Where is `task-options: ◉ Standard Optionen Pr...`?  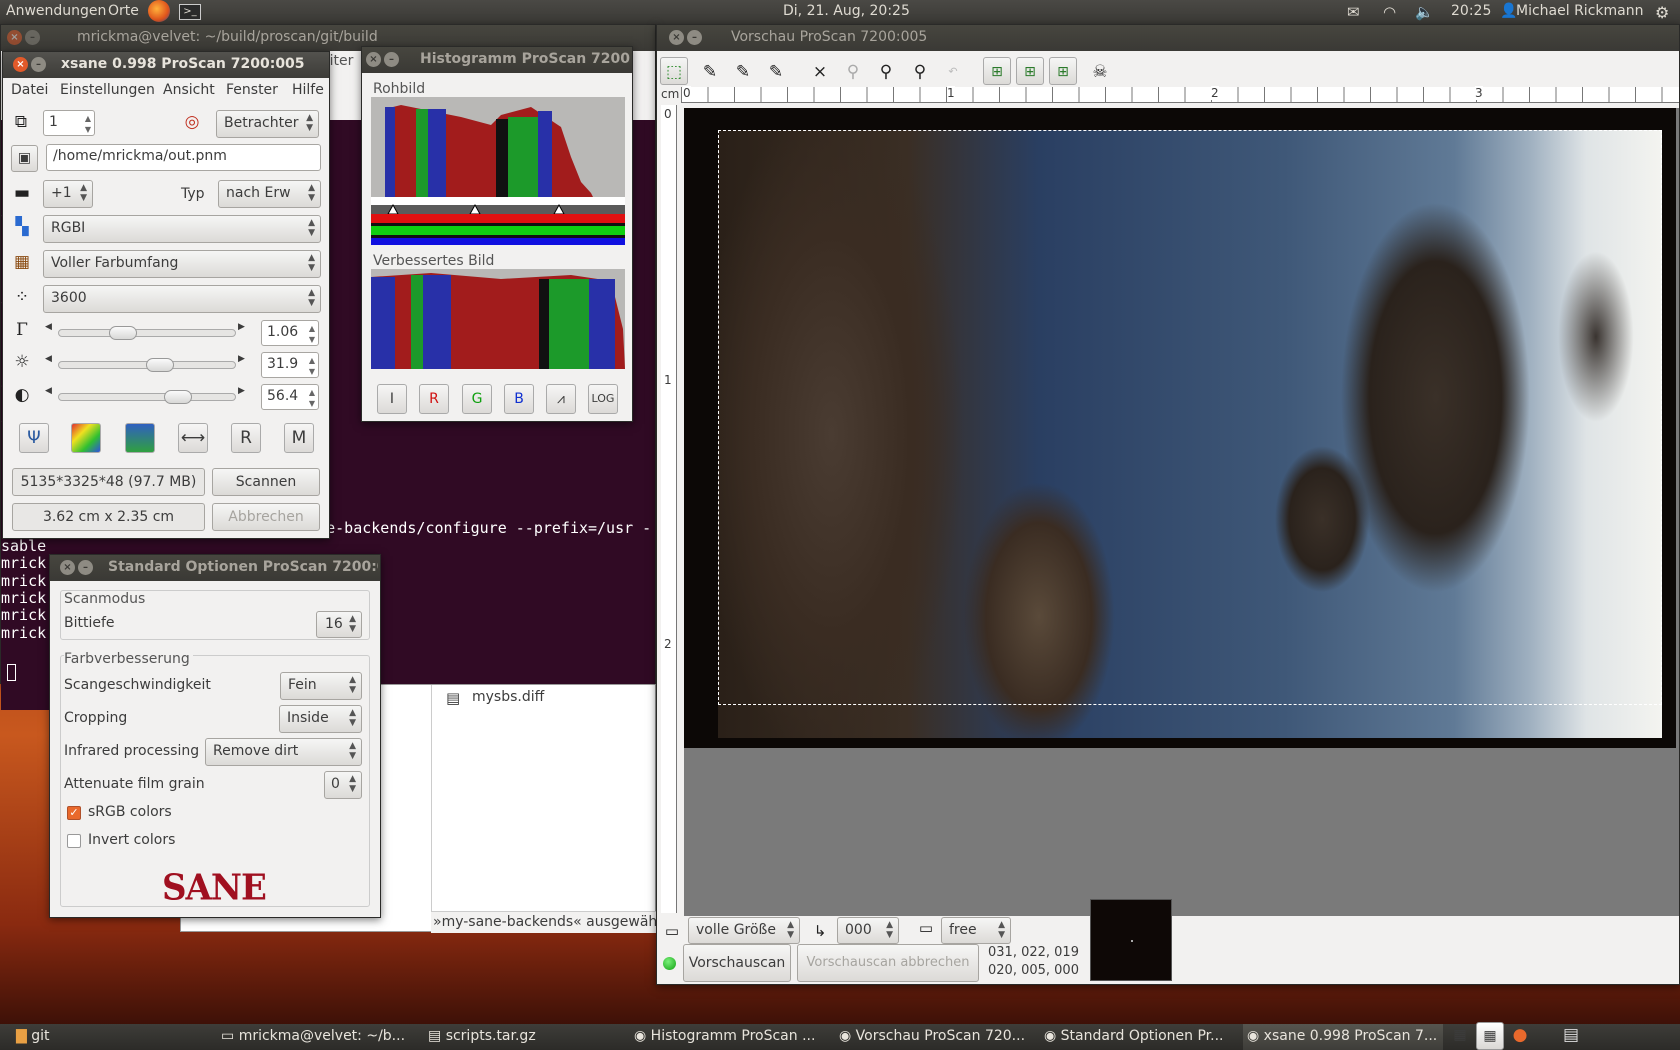
task-options: ◉ Standard Optionen Pr... is located at coordinates (1140, 1037).